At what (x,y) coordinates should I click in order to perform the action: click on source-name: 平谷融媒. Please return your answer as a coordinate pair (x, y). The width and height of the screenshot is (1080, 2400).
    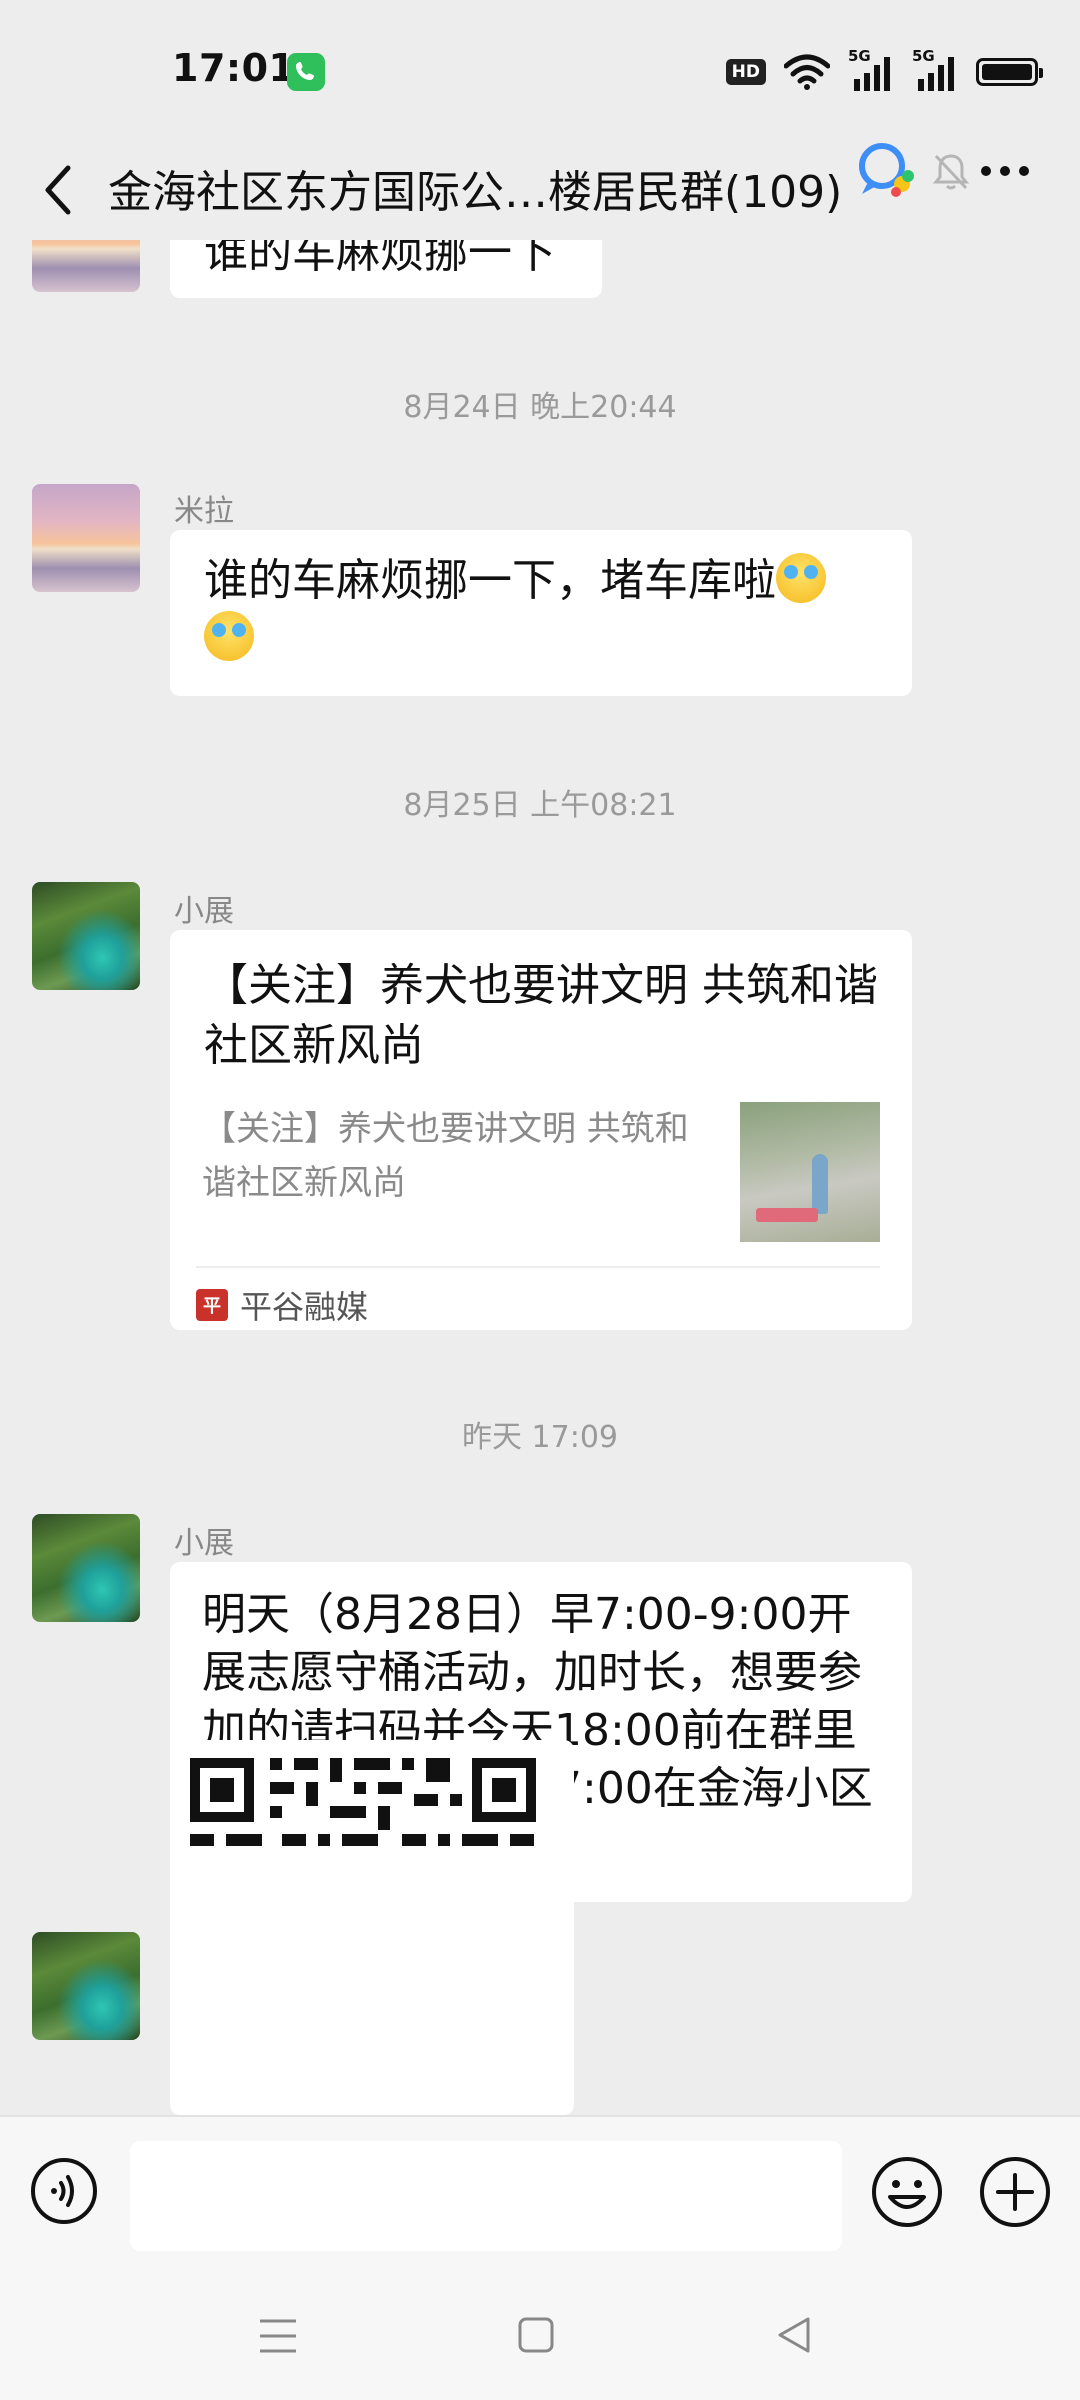
    Looking at the image, I should click on (304, 1307).